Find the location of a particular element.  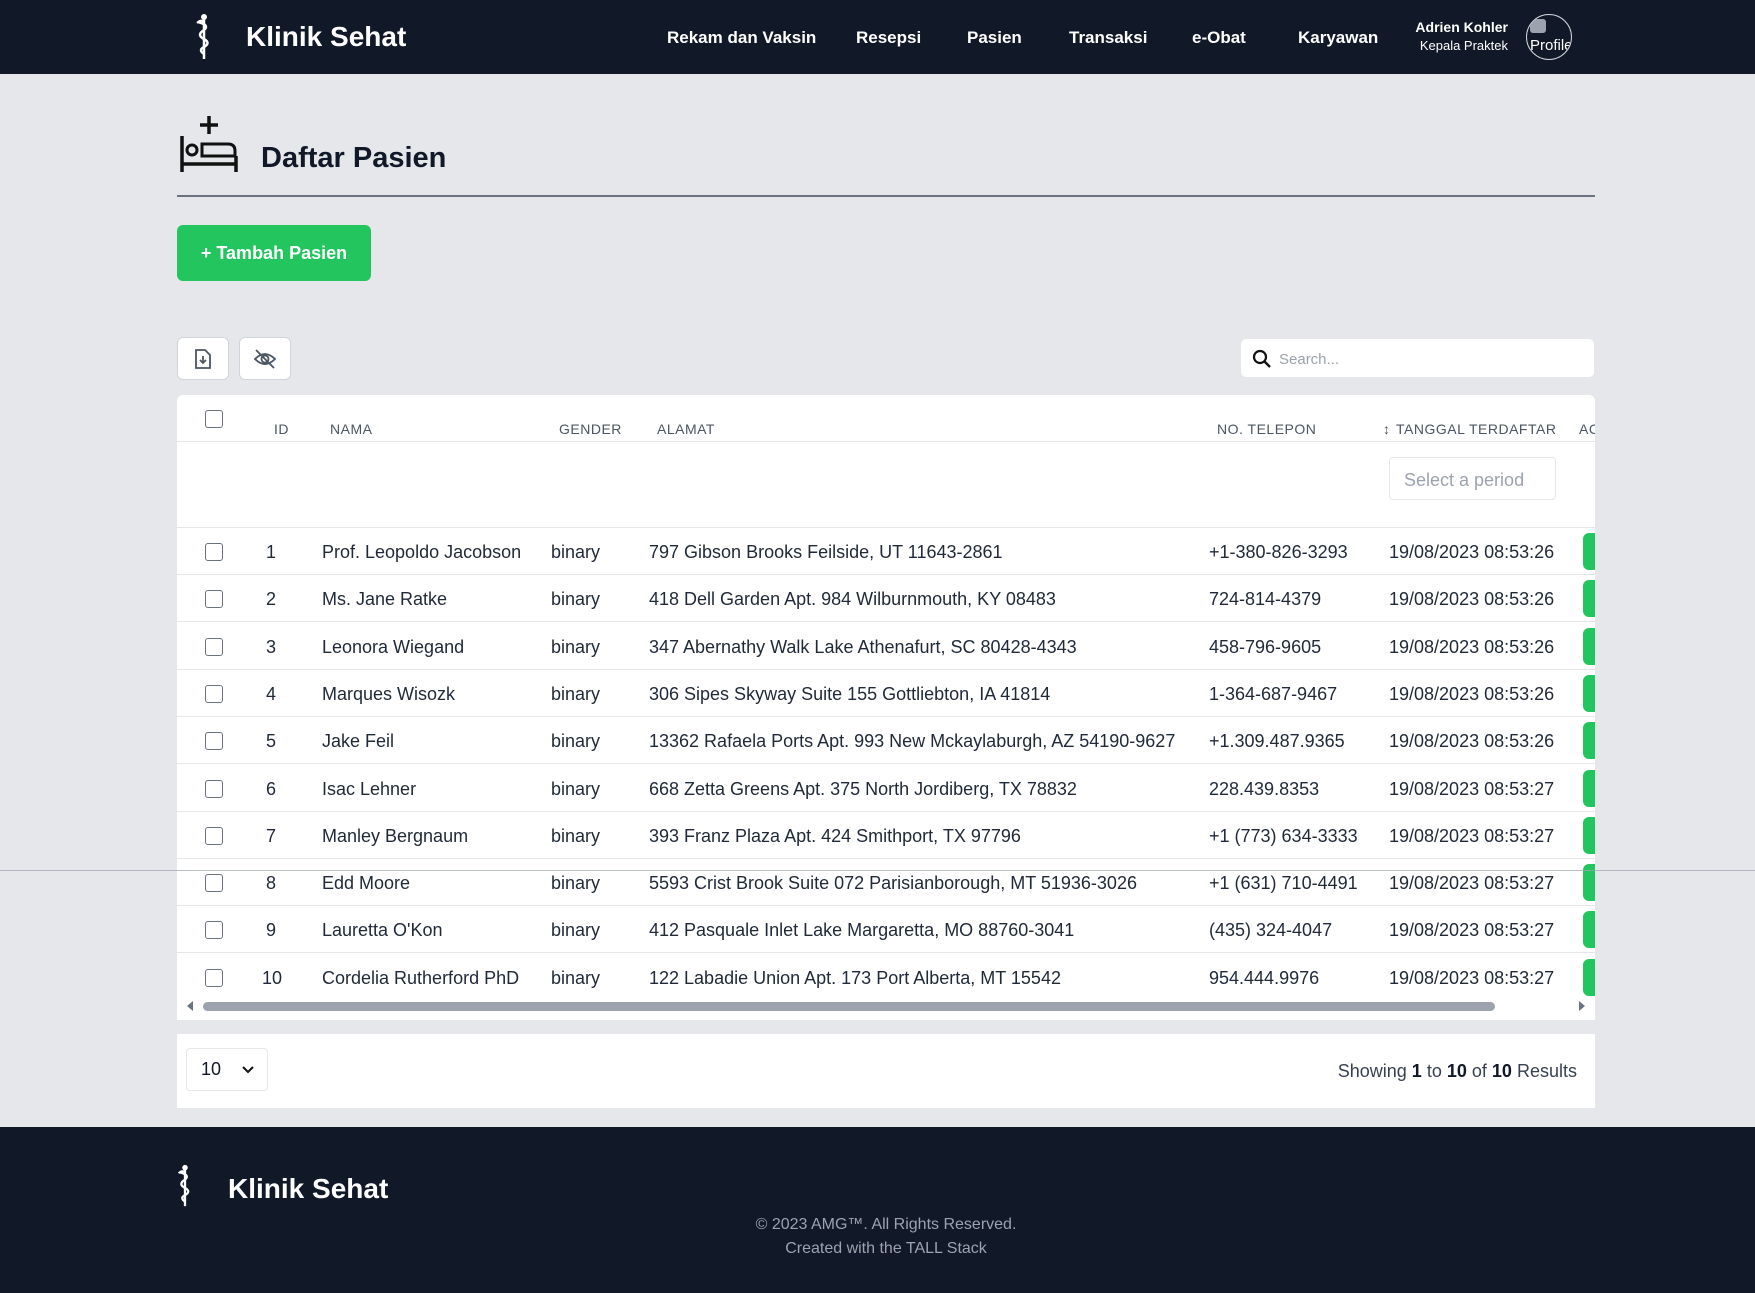

per-page-select: 10 is located at coordinates (227, 1069).